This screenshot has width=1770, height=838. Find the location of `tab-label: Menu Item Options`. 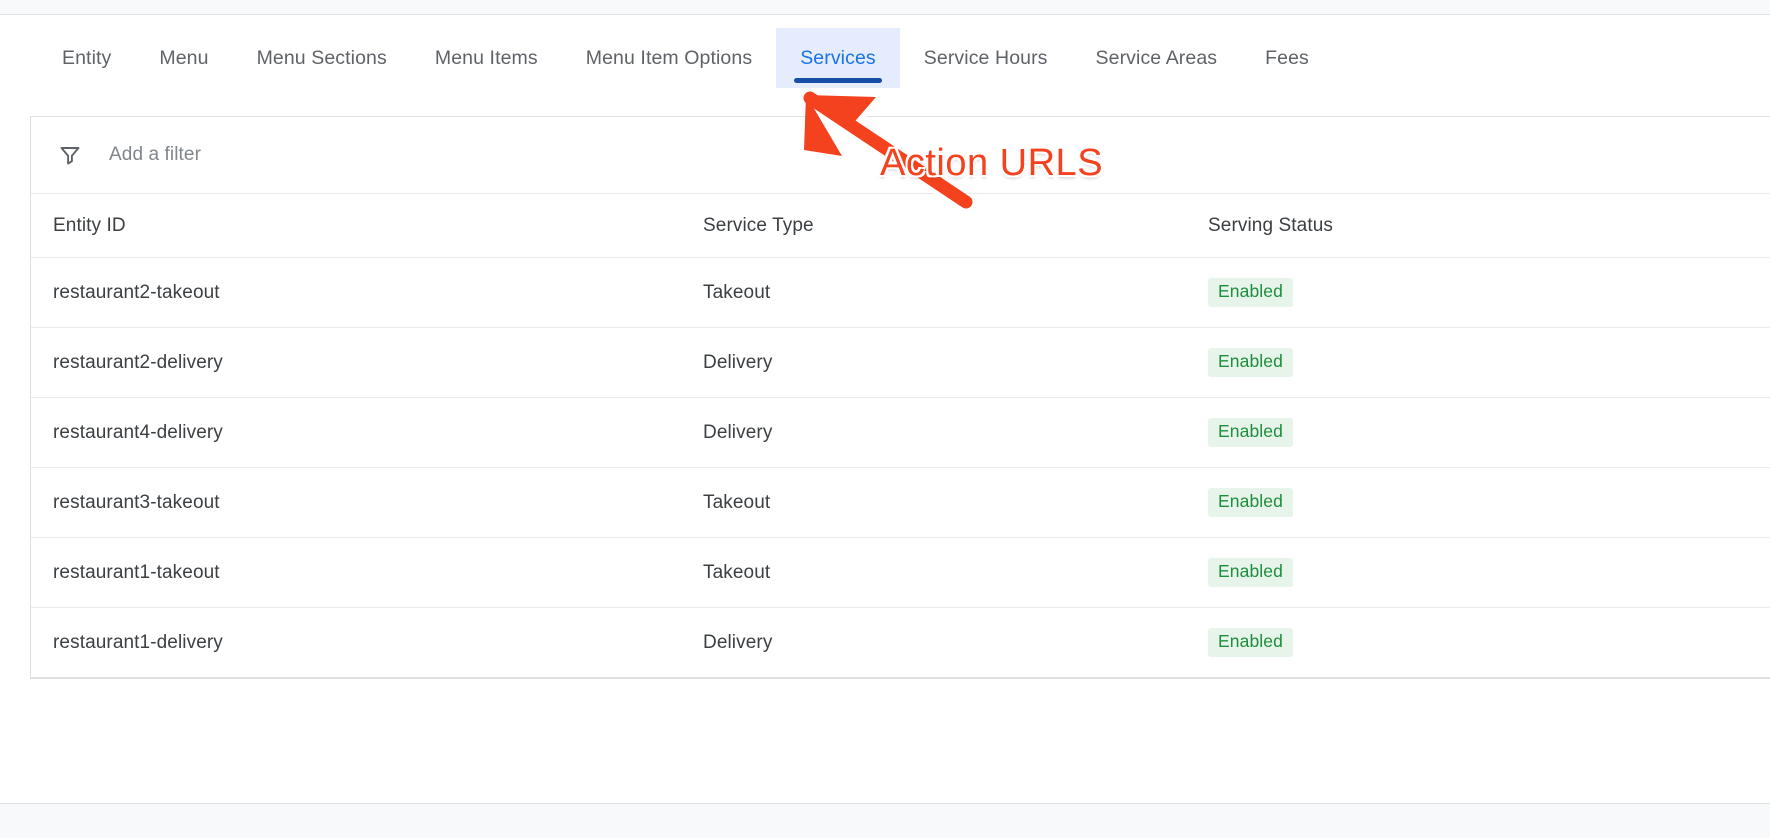

tab-label: Menu Item Options is located at coordinates (669, 57).